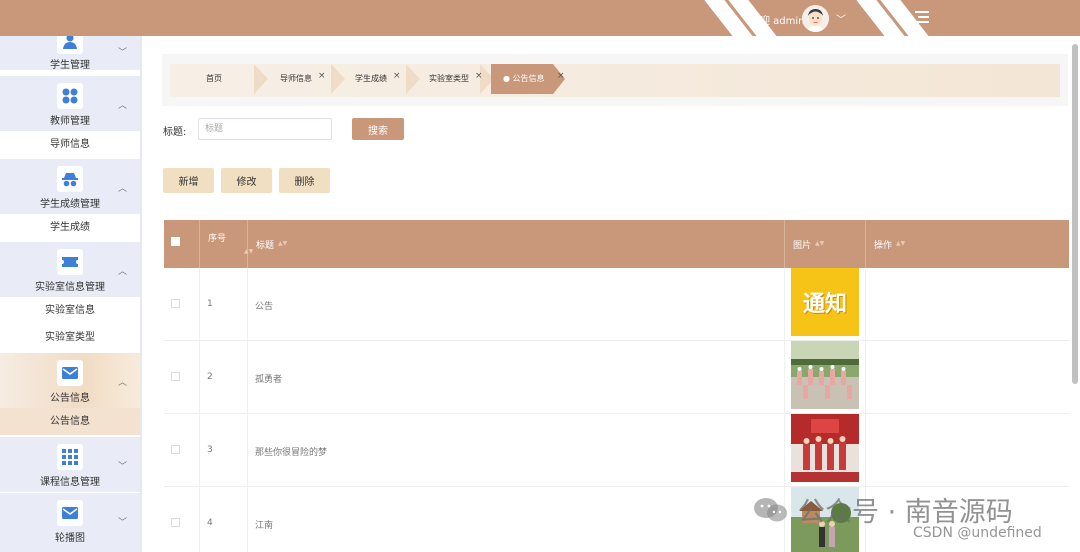 The height and width of the screenshot is (552, 1080). Describe the element at coordinates (378, 129) in the screenshot. I see `search-button: 搜索` at that location.